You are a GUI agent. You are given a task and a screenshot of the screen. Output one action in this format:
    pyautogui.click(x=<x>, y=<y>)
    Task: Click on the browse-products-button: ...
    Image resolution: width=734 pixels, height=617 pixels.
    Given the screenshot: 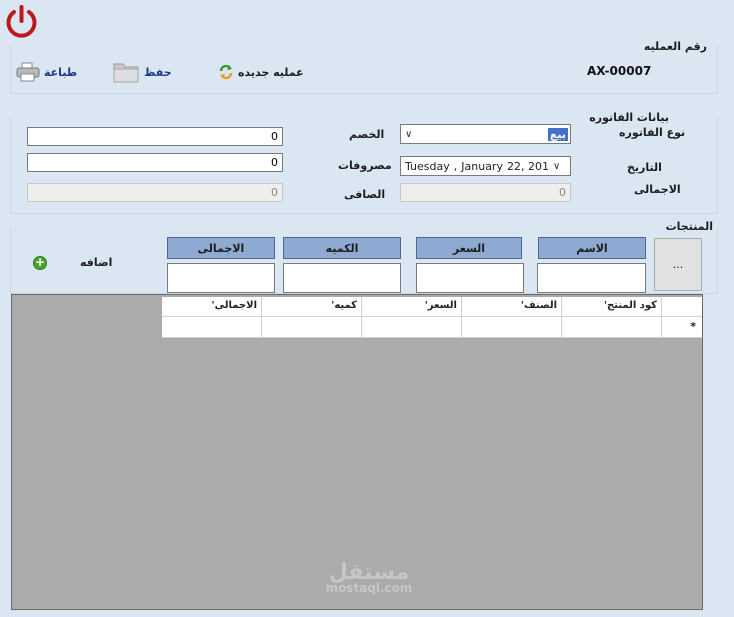 What is the action you would take?
    pyautogui.click(x=678, y=264)
    